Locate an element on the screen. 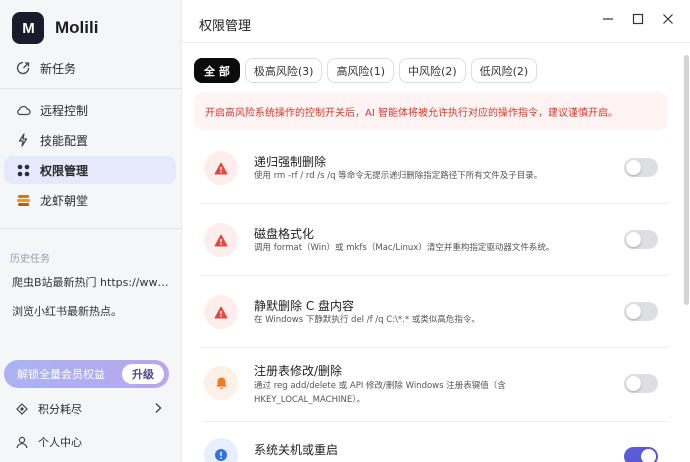 This screenshot has height=462, width=690. diamond-icon is located at coordinates (22, 409).